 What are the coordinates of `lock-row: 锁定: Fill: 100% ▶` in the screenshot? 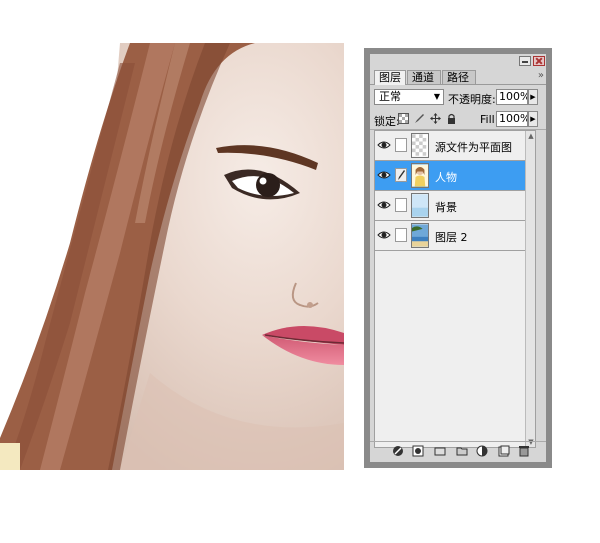 It's located at (458, 119).